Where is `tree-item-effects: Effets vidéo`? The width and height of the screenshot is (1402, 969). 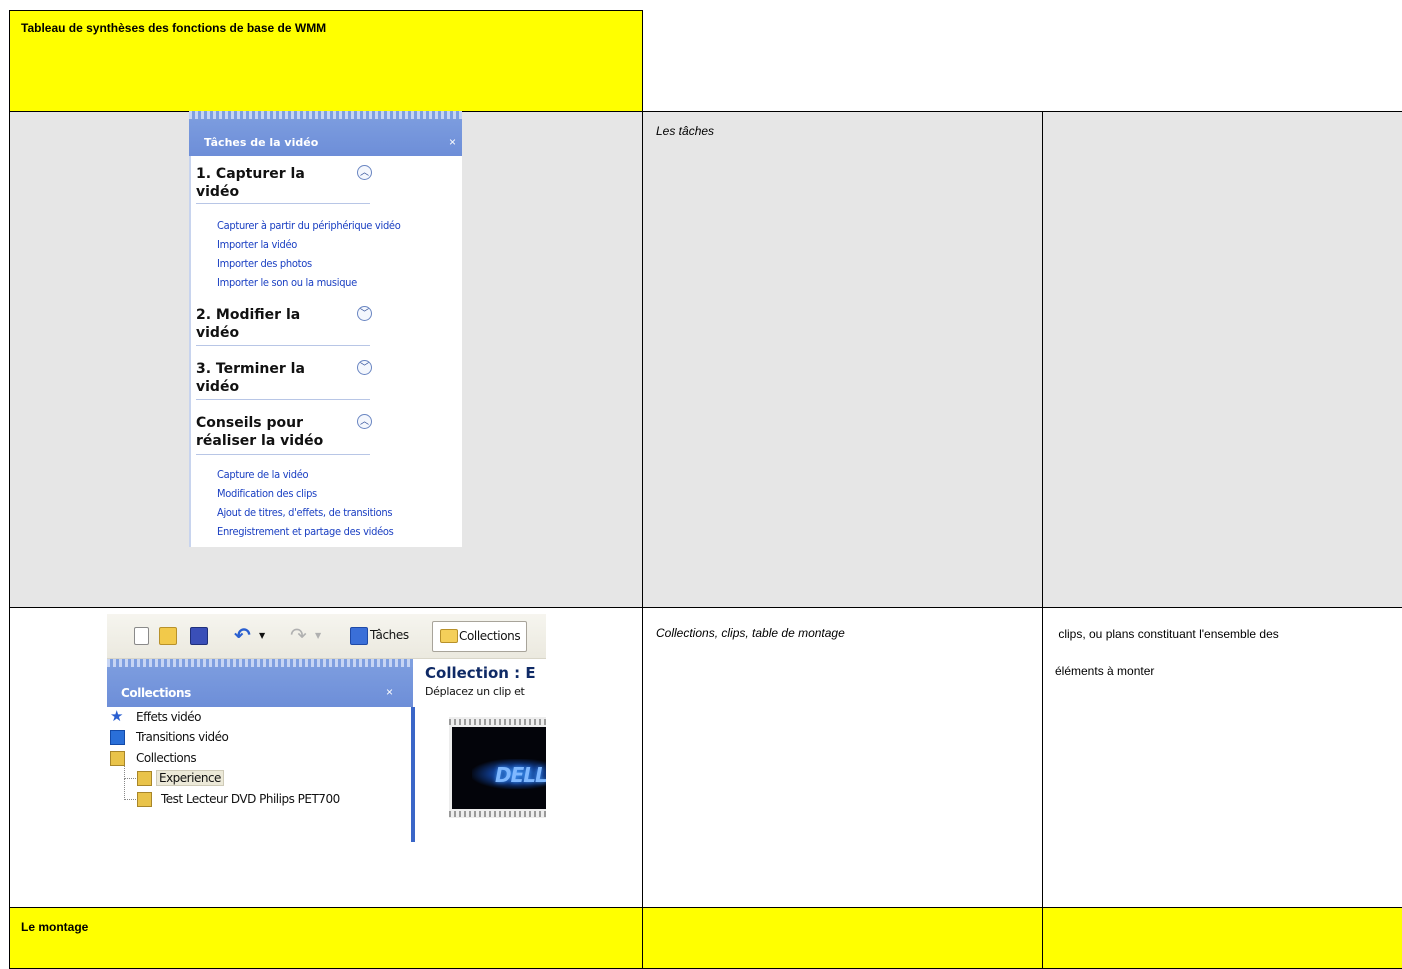
tree-item-effects: Effets vidéo is located at coordinates (168, 717).